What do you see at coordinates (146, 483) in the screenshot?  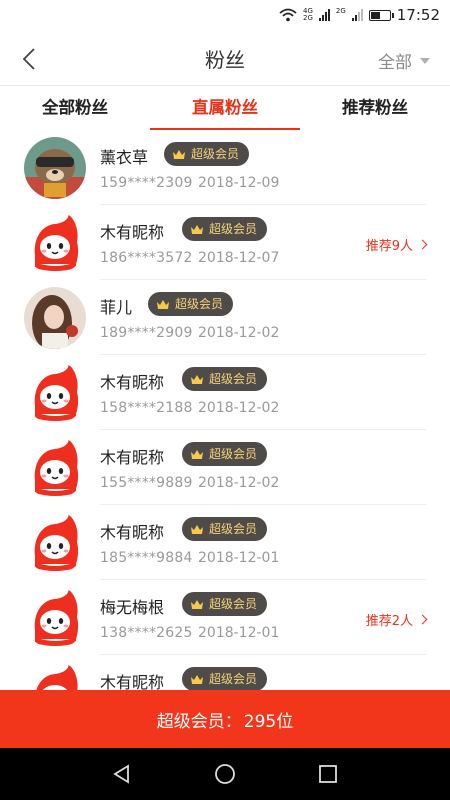 I see `fan-phone: 155****9889` at bounding box center [146, 483].